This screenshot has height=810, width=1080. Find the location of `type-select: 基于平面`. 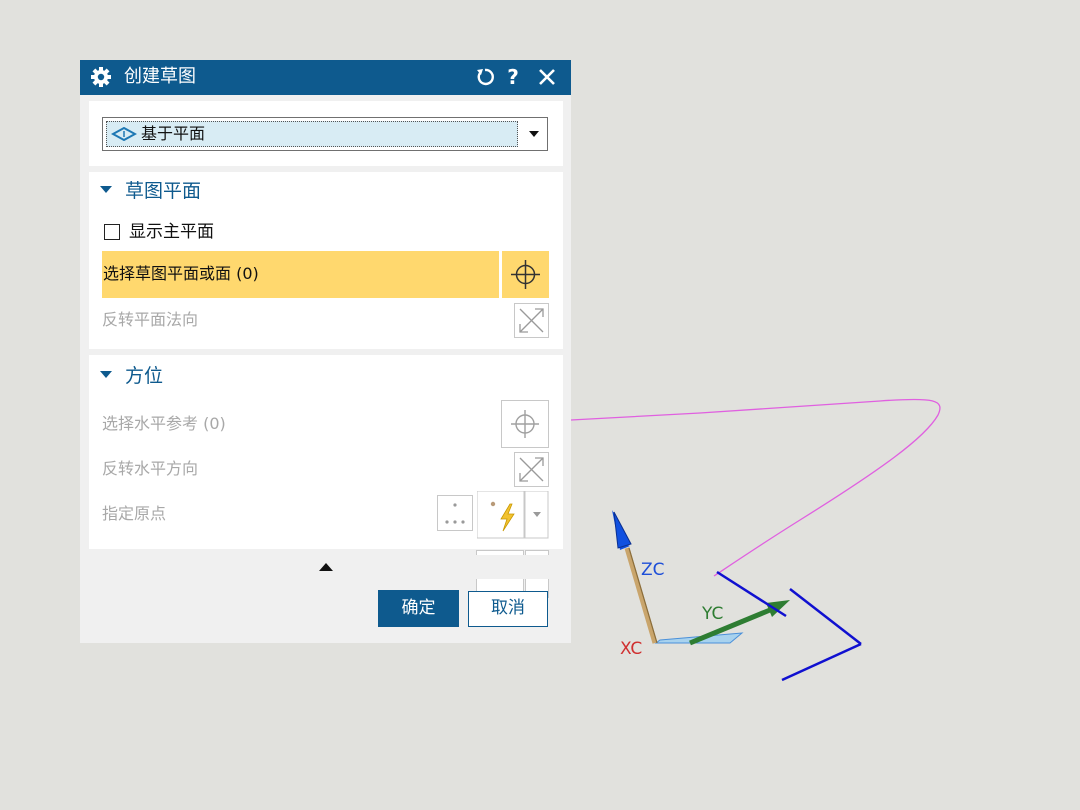

type-select: 基于平面 is located at coordinates (325, 134).